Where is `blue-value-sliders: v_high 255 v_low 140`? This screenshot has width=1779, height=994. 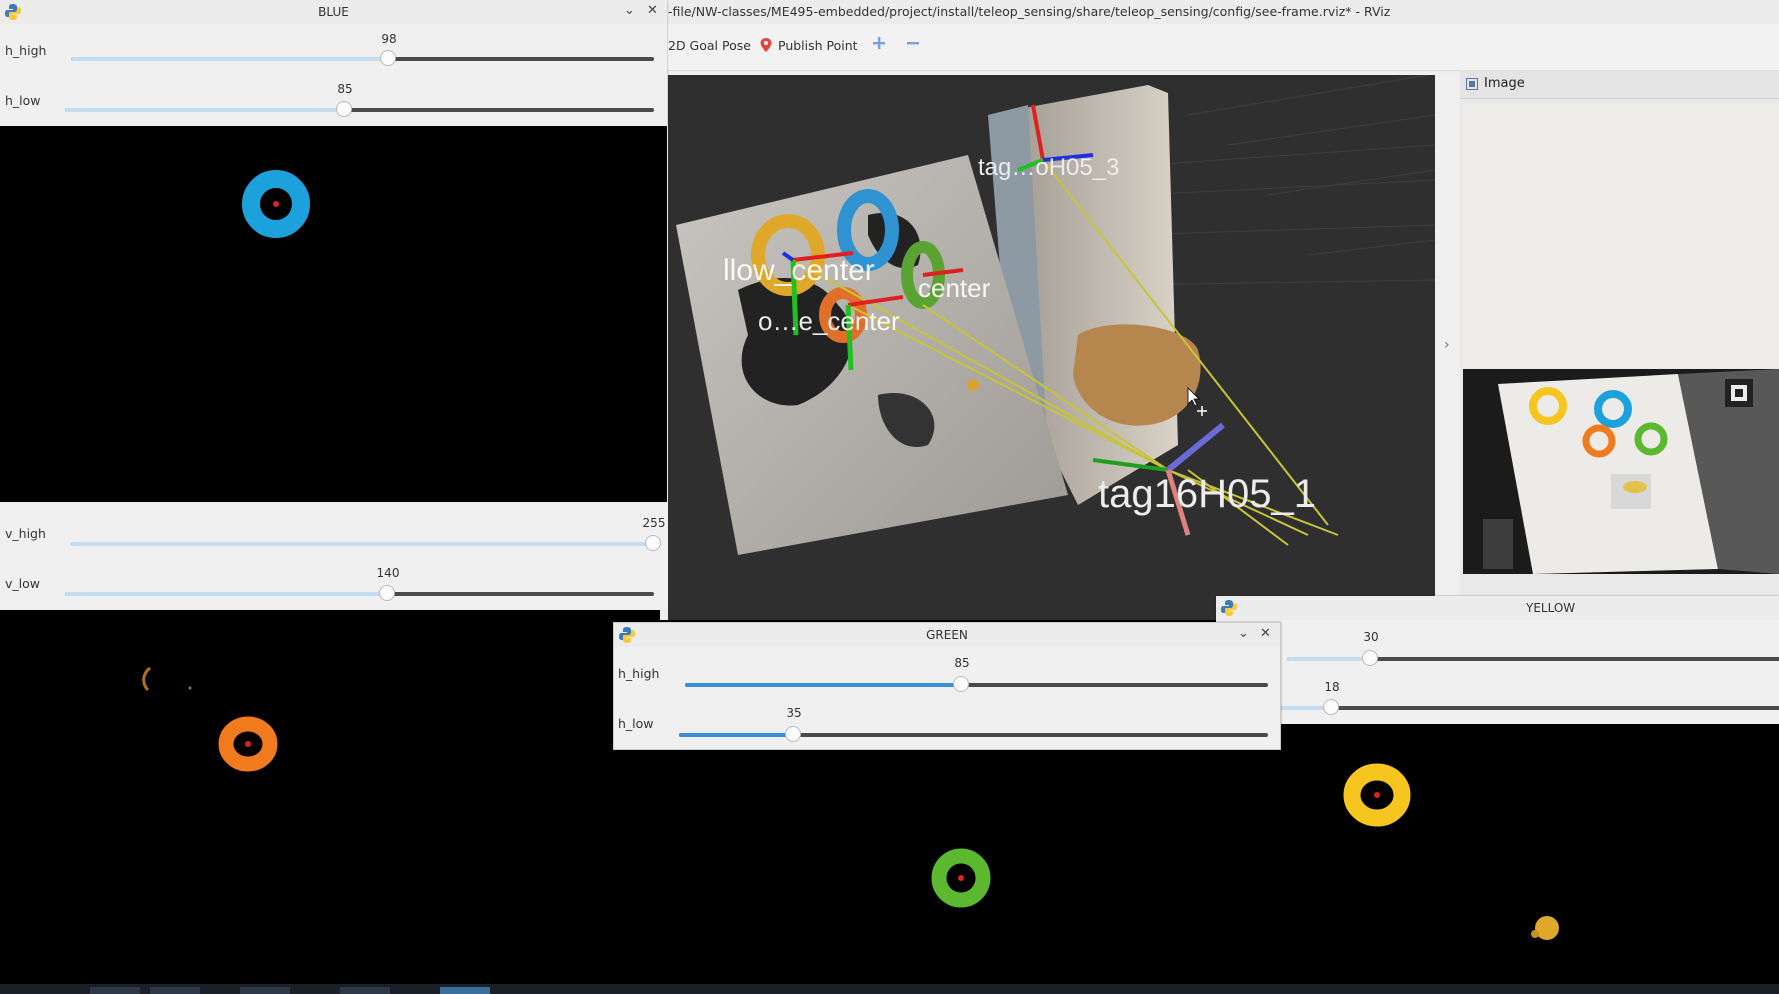
blue-value-sliders: v_high 255 v_low 140 is located at coordinates (333, 556).